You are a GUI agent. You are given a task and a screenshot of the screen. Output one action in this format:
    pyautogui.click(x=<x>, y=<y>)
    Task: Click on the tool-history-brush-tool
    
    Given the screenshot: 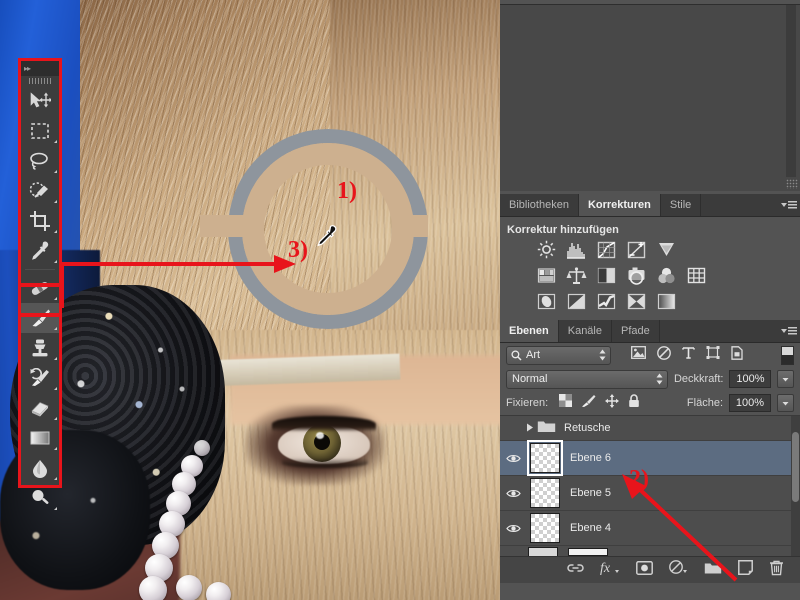 What is the action you would take?
    pyautogui.click(x=40, y=378)
    